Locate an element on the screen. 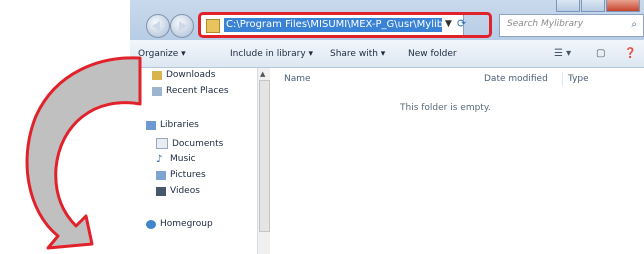 The height and width of the screenshot is (254, 644). back-button is located at coordinates (158, 26).